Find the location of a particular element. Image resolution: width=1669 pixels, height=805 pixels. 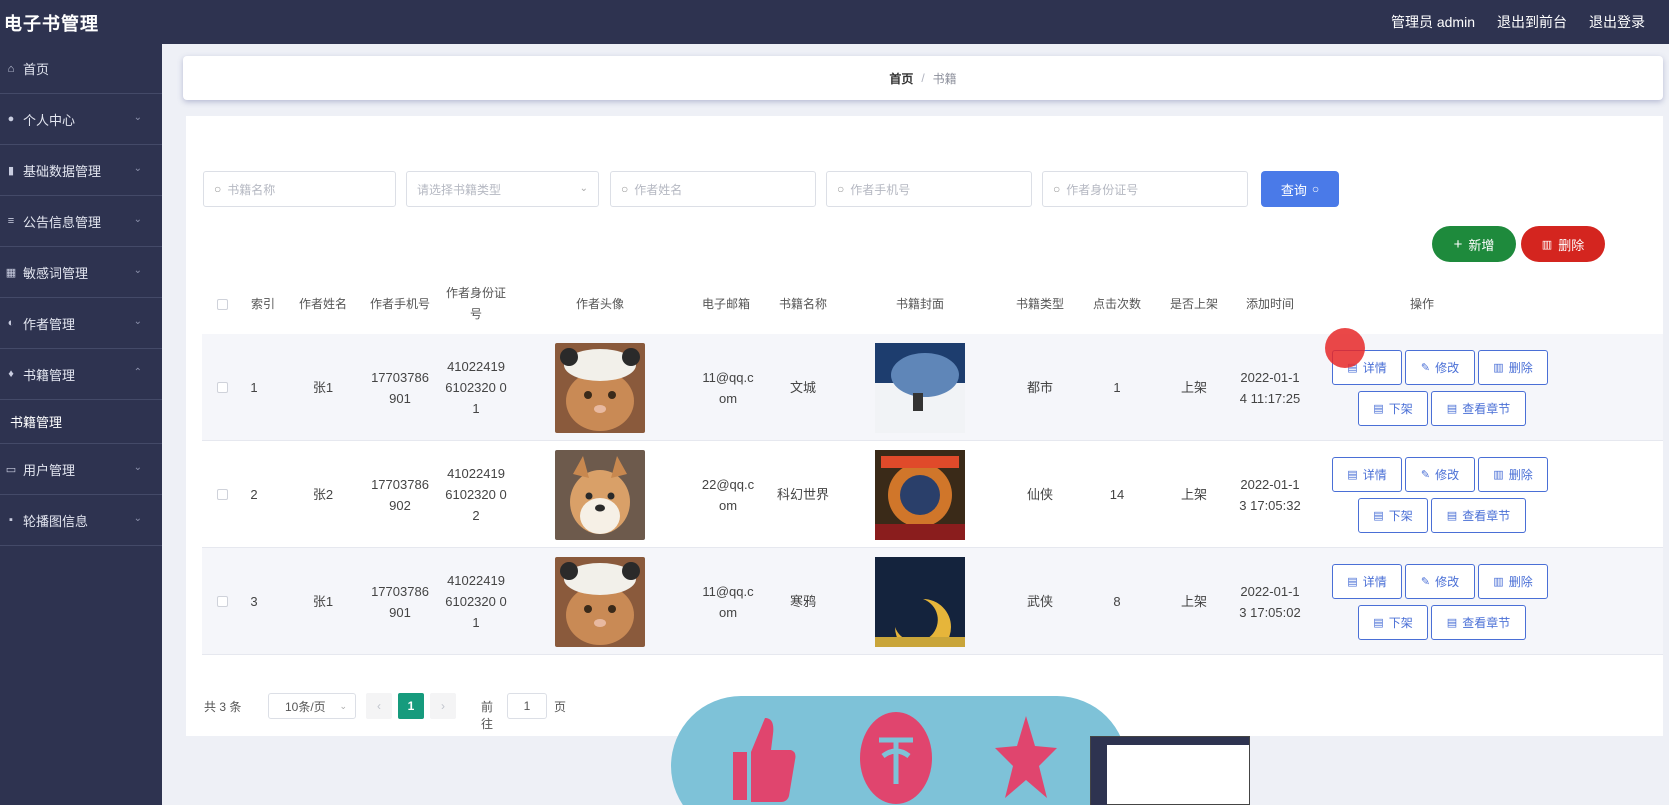

sidebar-item-sensitive-words: ▦ 敏感词管理 ⌄ is located at coordinates (81, 272).